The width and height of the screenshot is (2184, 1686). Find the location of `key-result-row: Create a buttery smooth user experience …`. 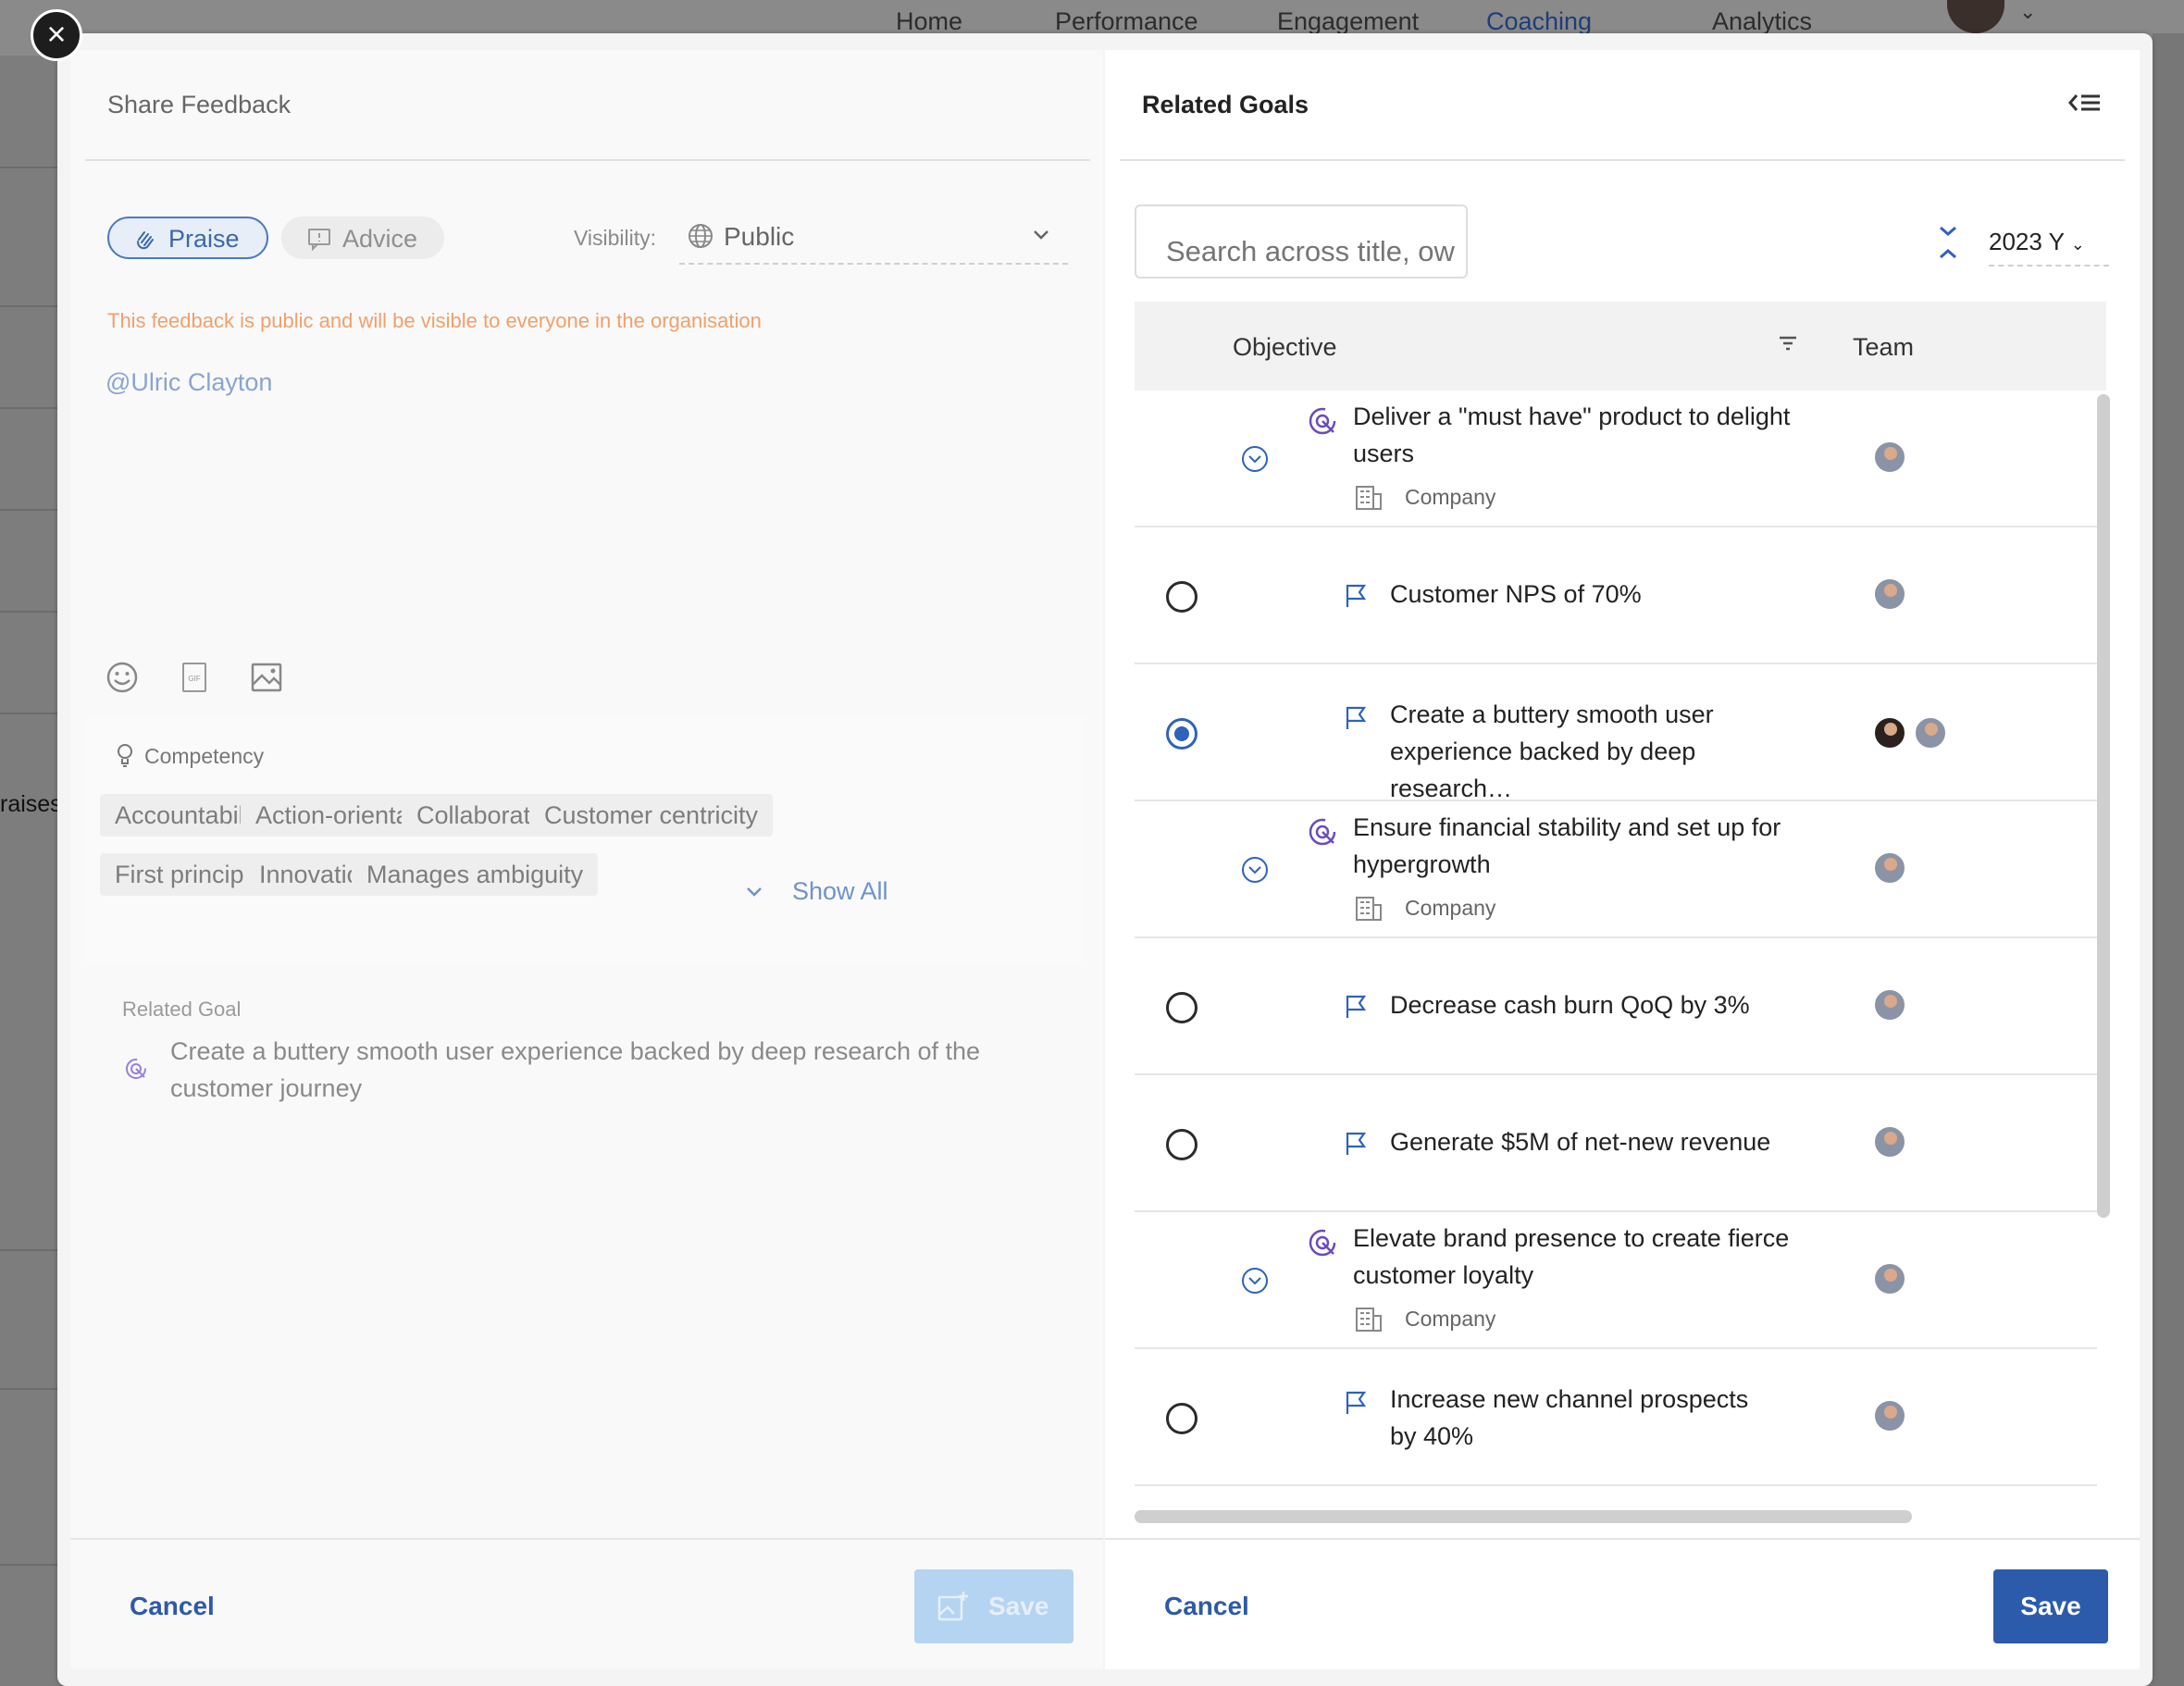

key-result-row: Create a buttery smooth user experience … is located at coordinates (1616, 733).